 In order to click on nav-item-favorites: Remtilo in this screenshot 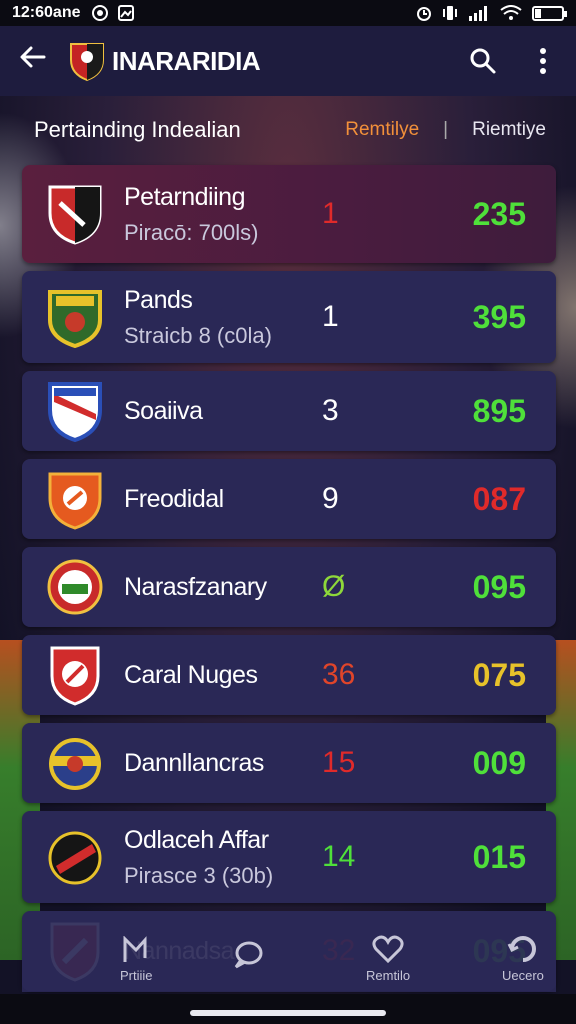, I will do `click(388, 958)`.